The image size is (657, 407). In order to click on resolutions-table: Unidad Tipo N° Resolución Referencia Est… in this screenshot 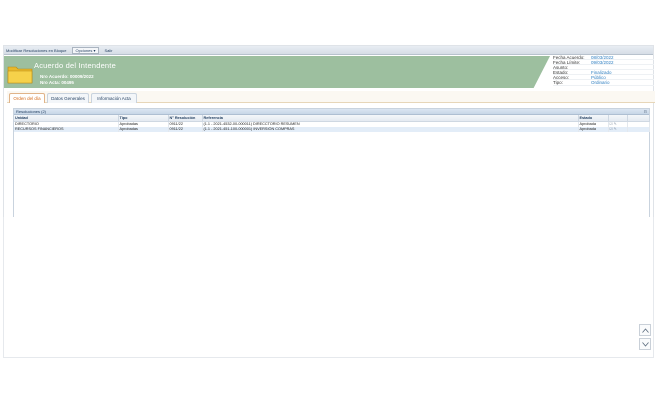, I will do `click(332, 123)`.